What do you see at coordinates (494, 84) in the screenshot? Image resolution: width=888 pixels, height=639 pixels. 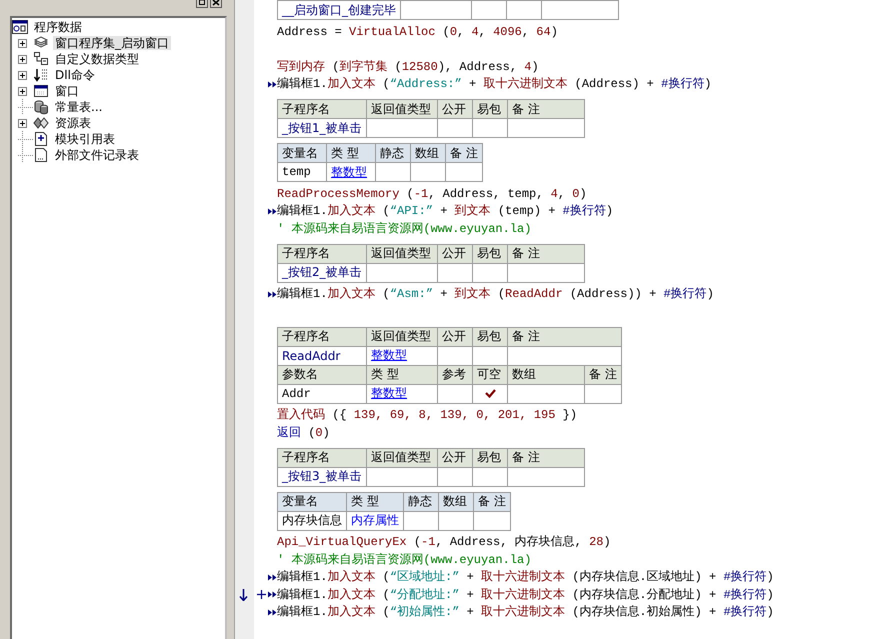 I see `code-line: 编辑框1.加入文本 (“Address:” + 取十六进制文本 (Address) + #换行符)` at bounding box center [494, 84].